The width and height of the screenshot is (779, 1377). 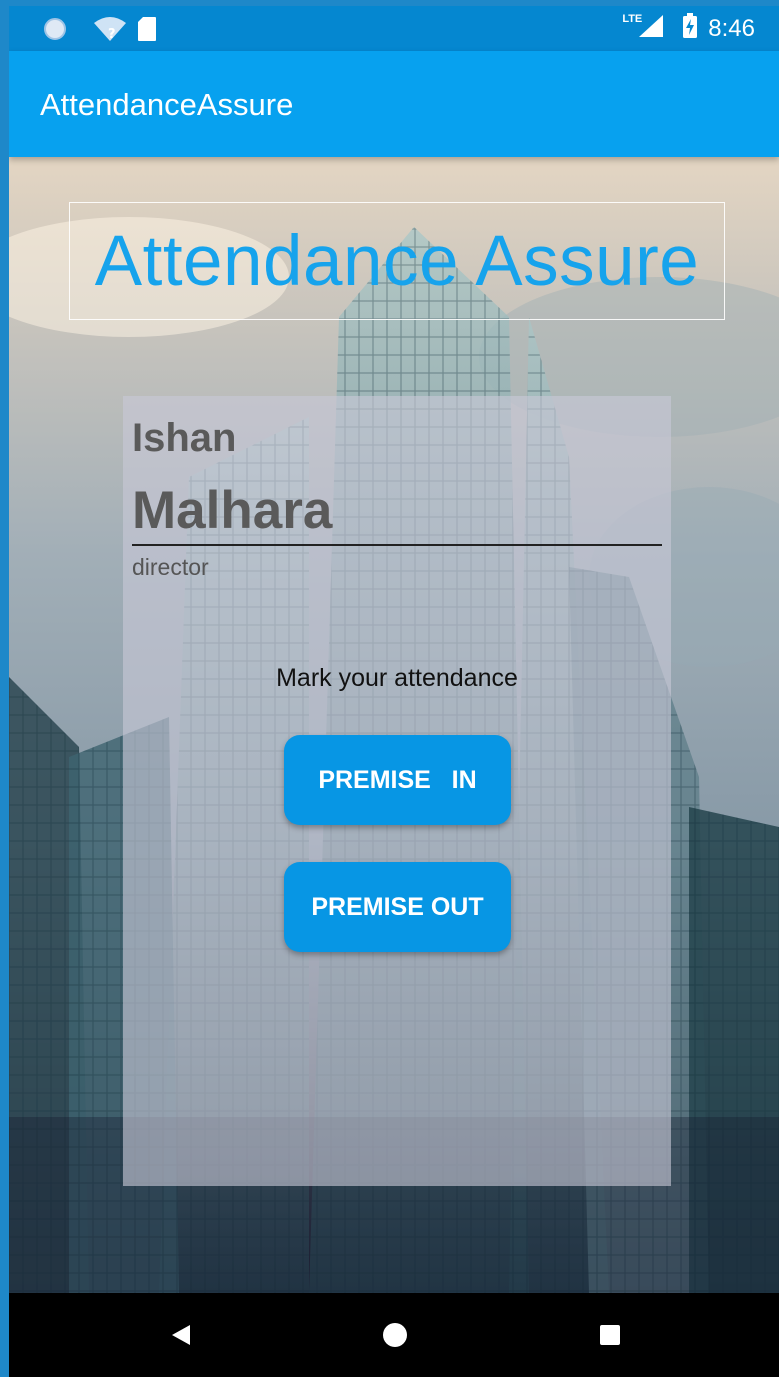 What do you see at coordinates (610, 1335) in the screenshot?
I see `recents-icon` at bounding box center [610, 1335].